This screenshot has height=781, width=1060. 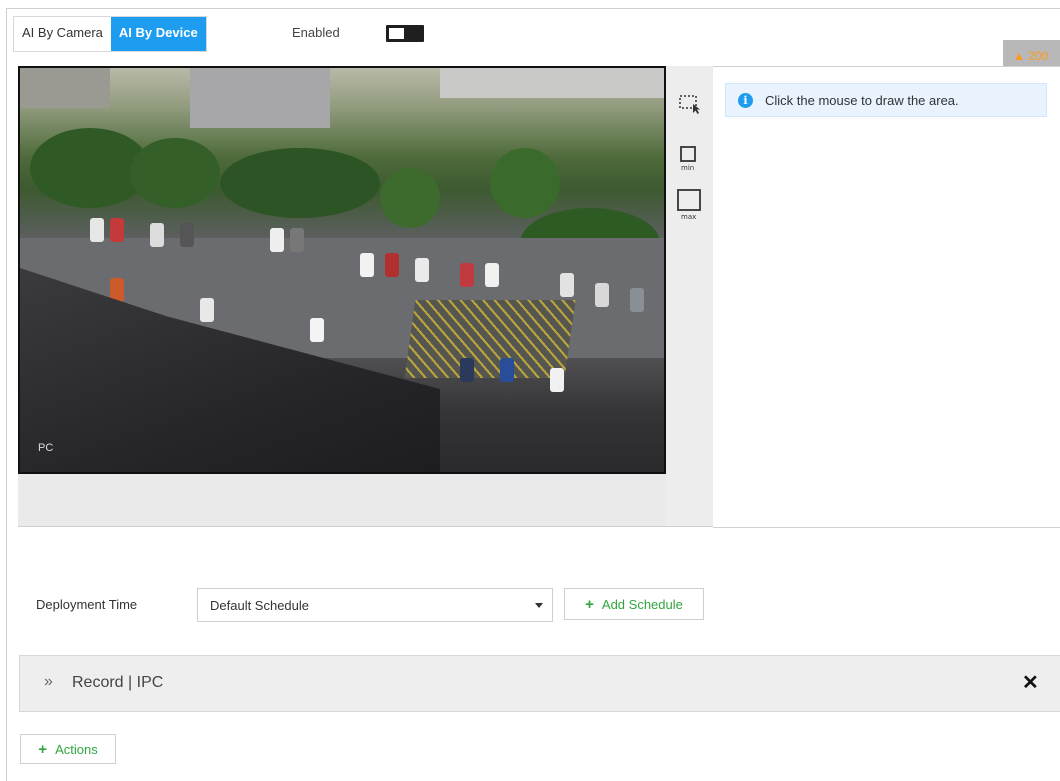 I want to click on schedule-select: Default Schedule, so click(x=375, y=605).